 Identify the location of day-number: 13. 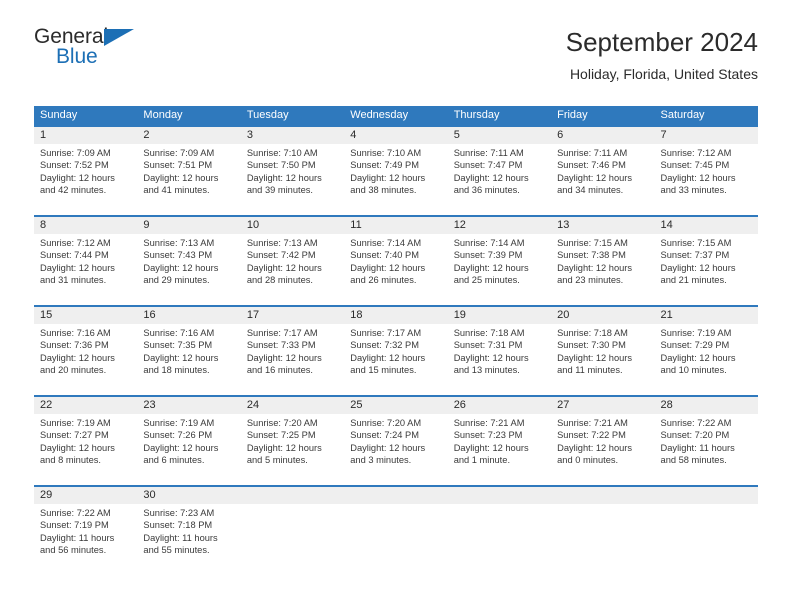
(563, 225).